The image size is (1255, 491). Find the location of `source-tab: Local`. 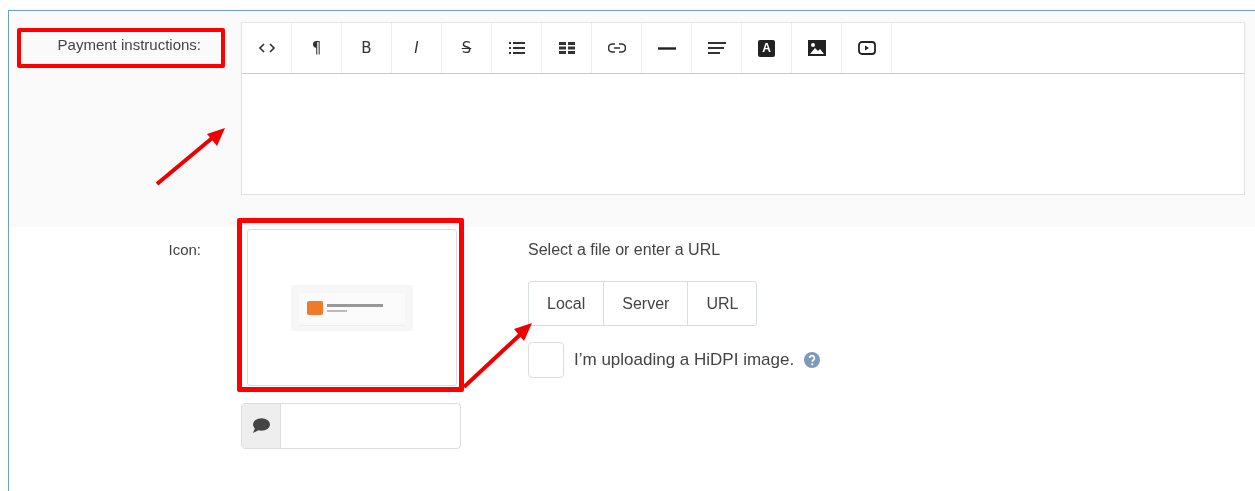

source-tab: Local is located at coordinates (566, 303).